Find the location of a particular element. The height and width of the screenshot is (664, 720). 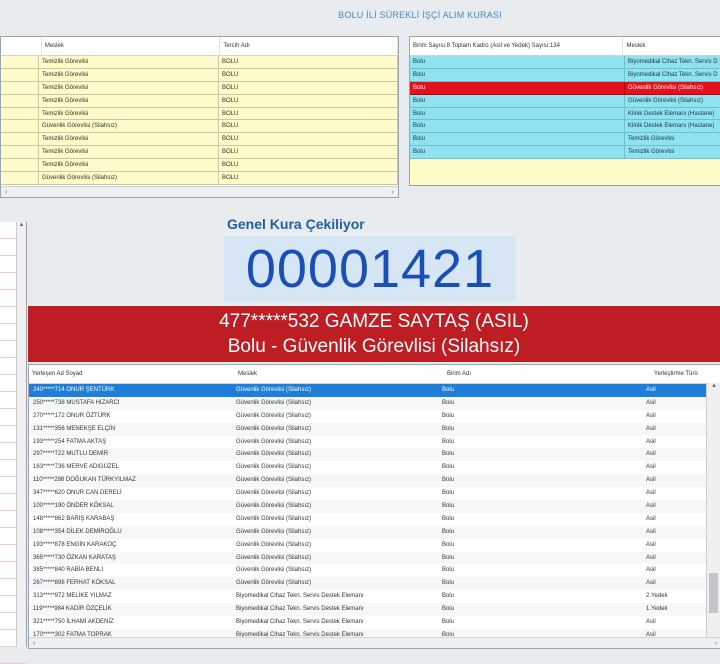

results-cell-name: 119*****984 KADİR ÖZÇELİK is located at coordinates (130, 610).